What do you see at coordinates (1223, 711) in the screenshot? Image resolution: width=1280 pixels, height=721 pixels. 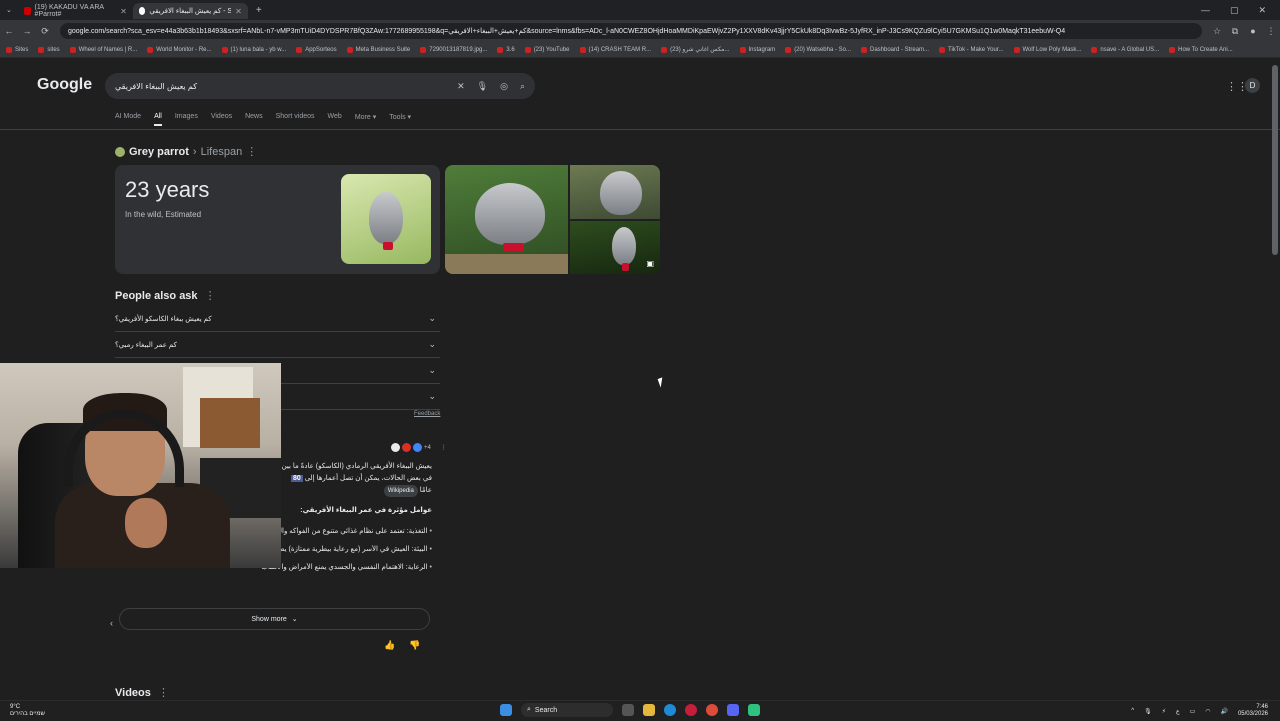 I see `volume-icon: 🔊` at bounding box center [1223, 711].